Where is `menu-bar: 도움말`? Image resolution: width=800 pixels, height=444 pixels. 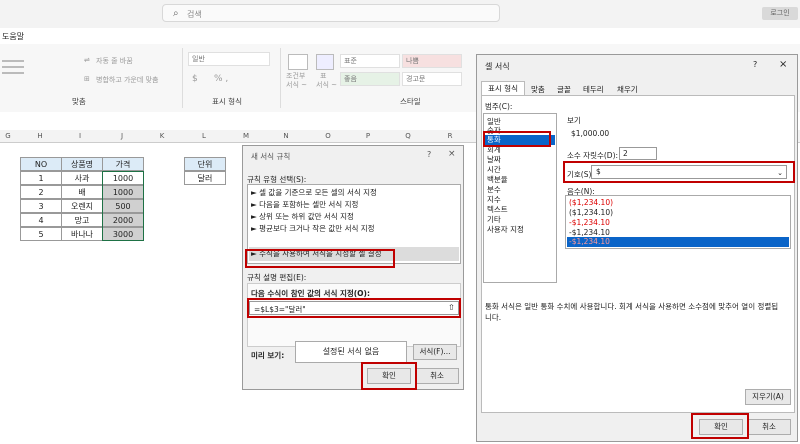
menu-bar: 도움말 is located at coordinates (400, 36).